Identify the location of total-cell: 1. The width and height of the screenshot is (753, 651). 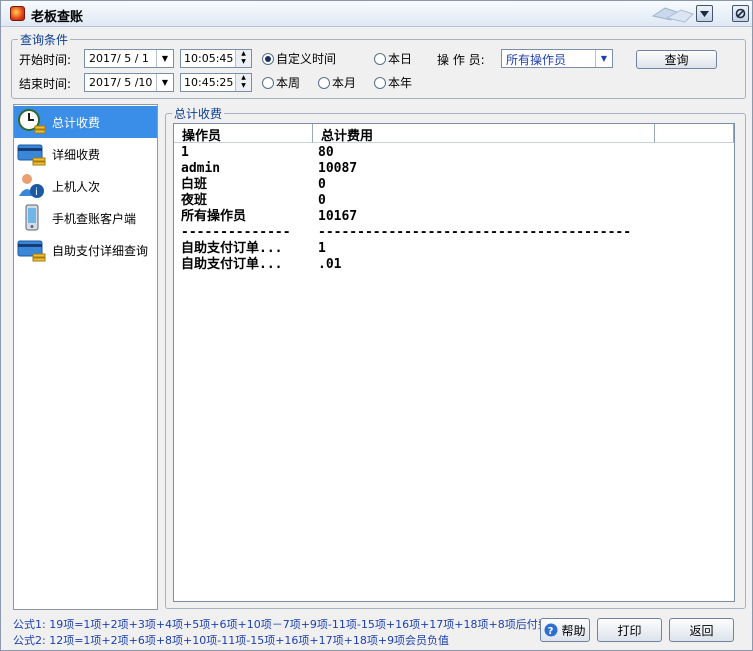
(322, 248).